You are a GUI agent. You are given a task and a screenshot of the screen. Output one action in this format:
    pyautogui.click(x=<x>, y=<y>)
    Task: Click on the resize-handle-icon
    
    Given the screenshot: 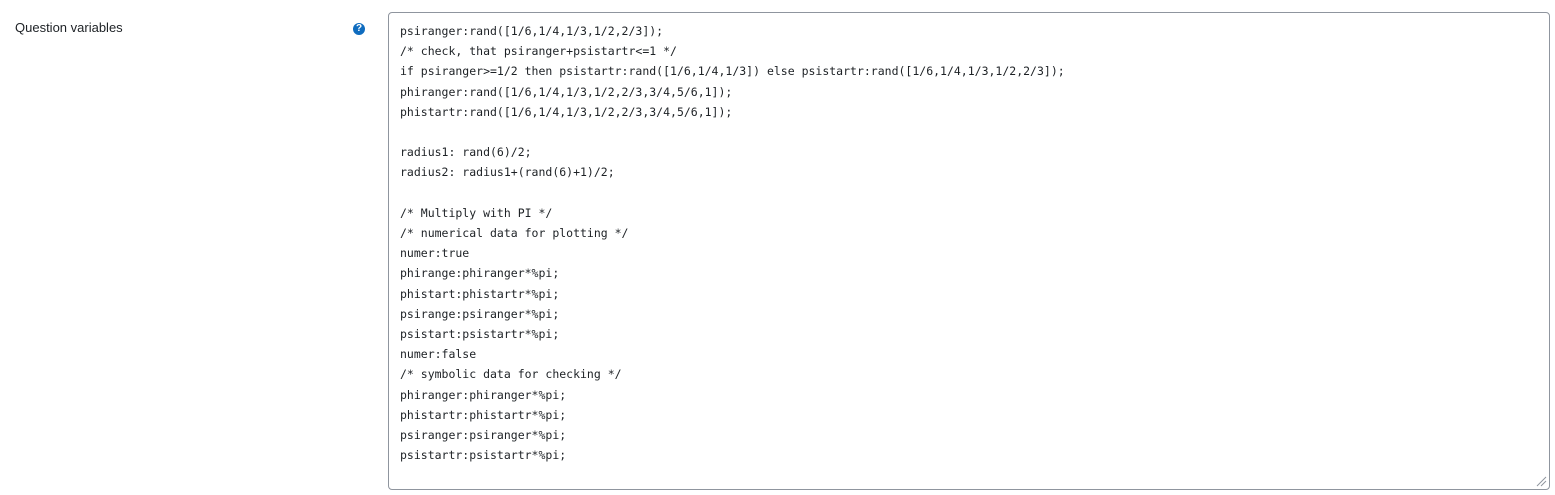 What is the action you would take?
    pyautogui.click(x=1541, y=481)
    